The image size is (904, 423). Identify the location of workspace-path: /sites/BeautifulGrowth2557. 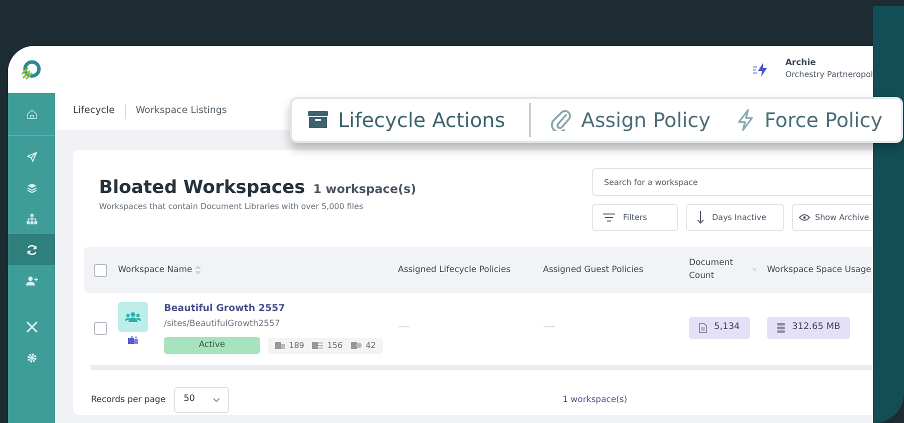
(222, 325).